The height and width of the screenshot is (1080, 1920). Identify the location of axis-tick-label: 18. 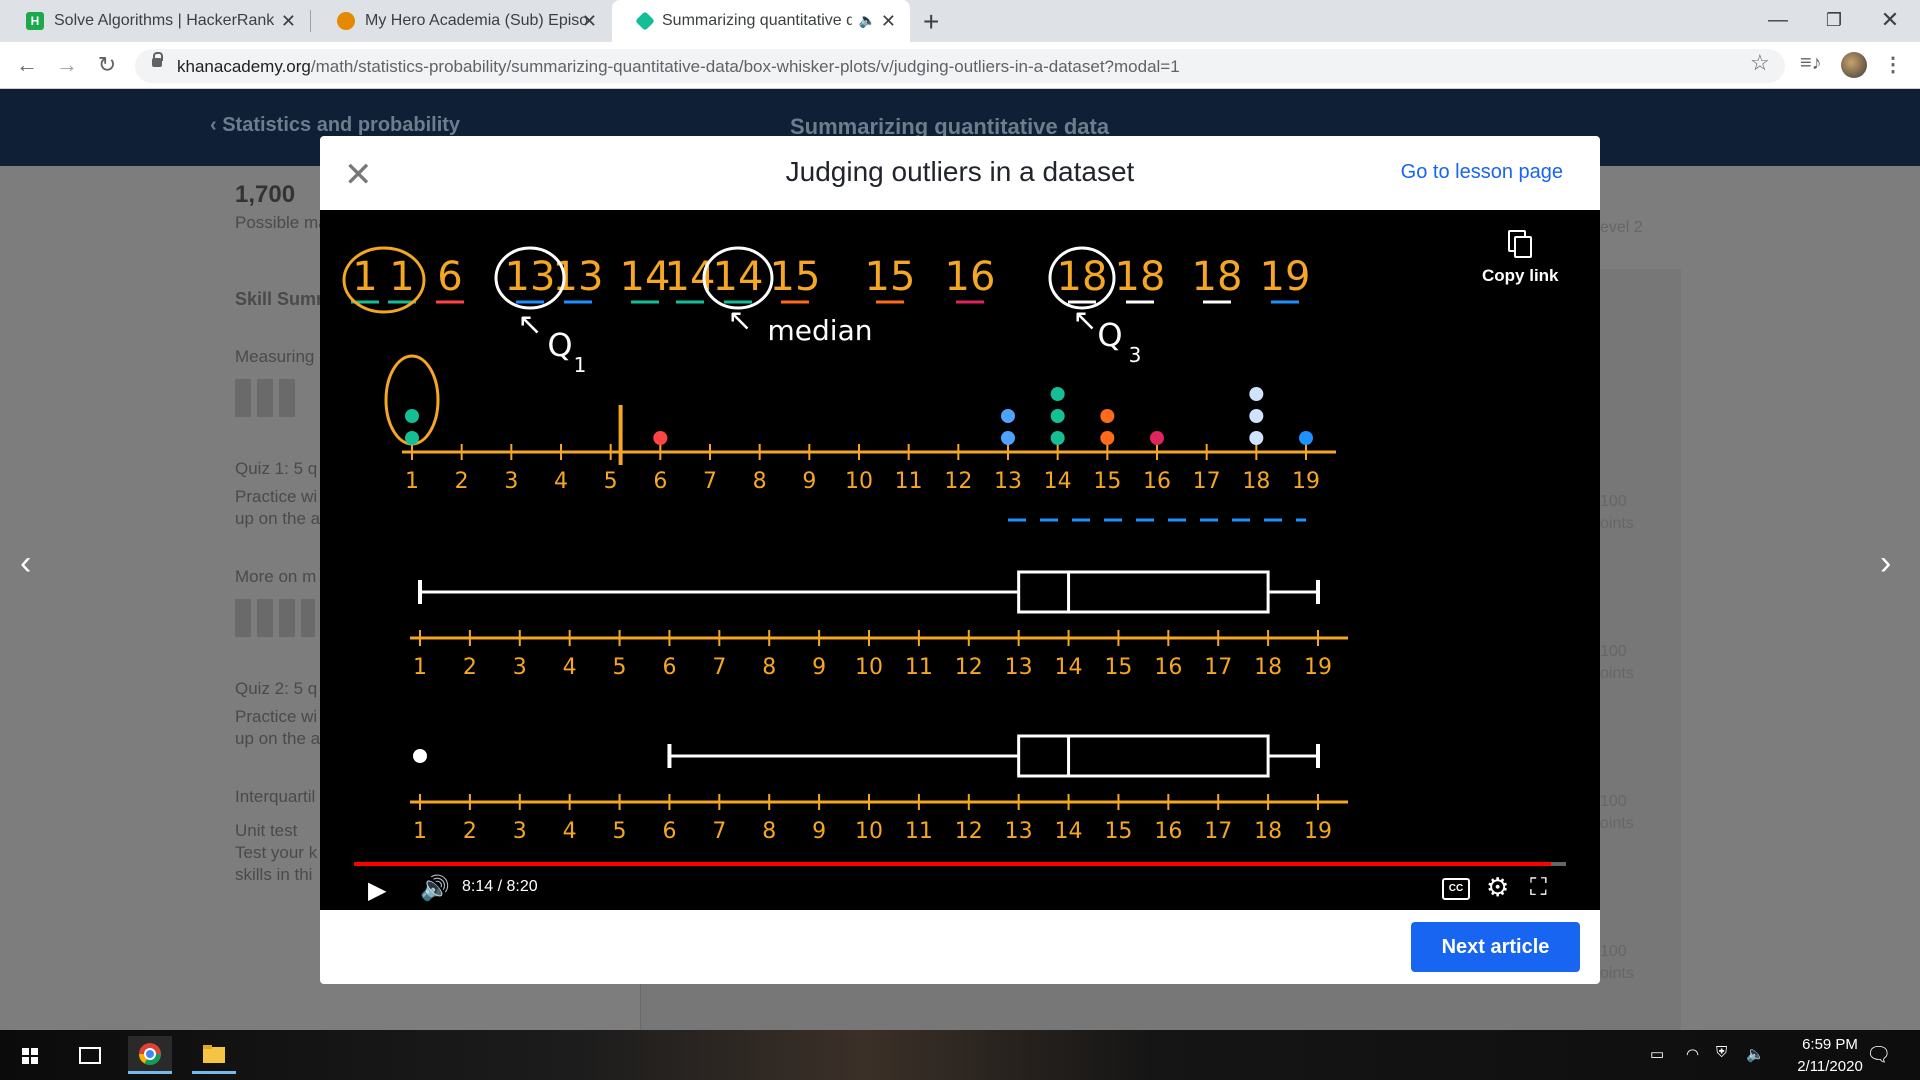
(1256, 481).